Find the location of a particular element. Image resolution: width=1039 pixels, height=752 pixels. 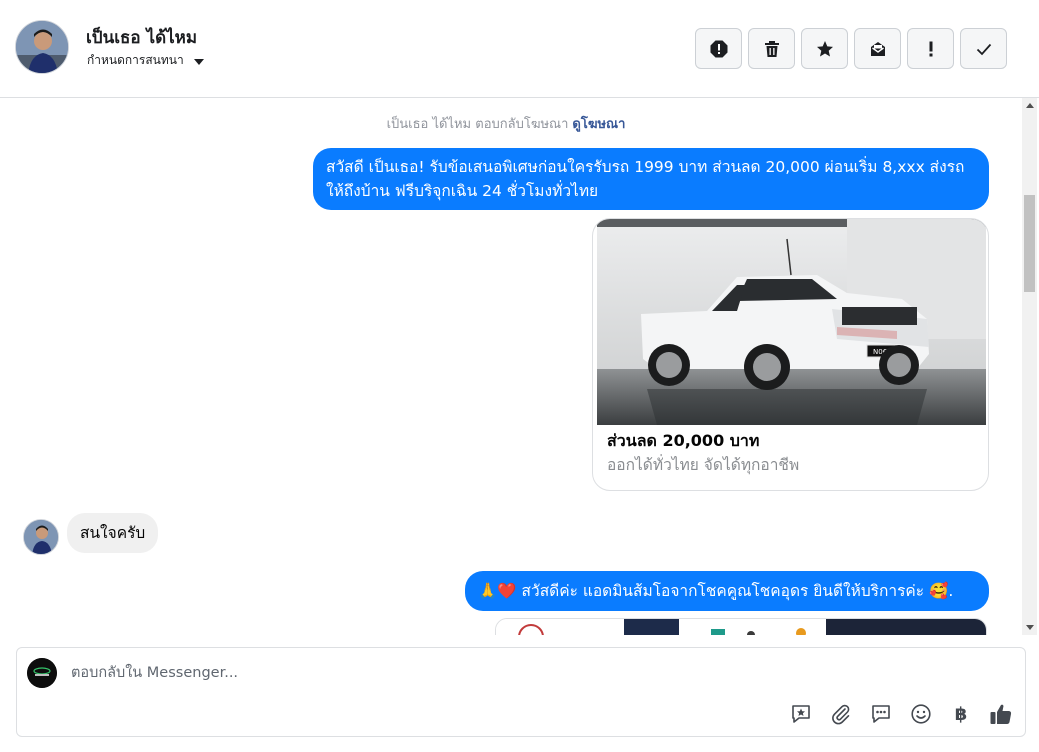

composer-actions: ฿ is located at coordinates (901, 714).